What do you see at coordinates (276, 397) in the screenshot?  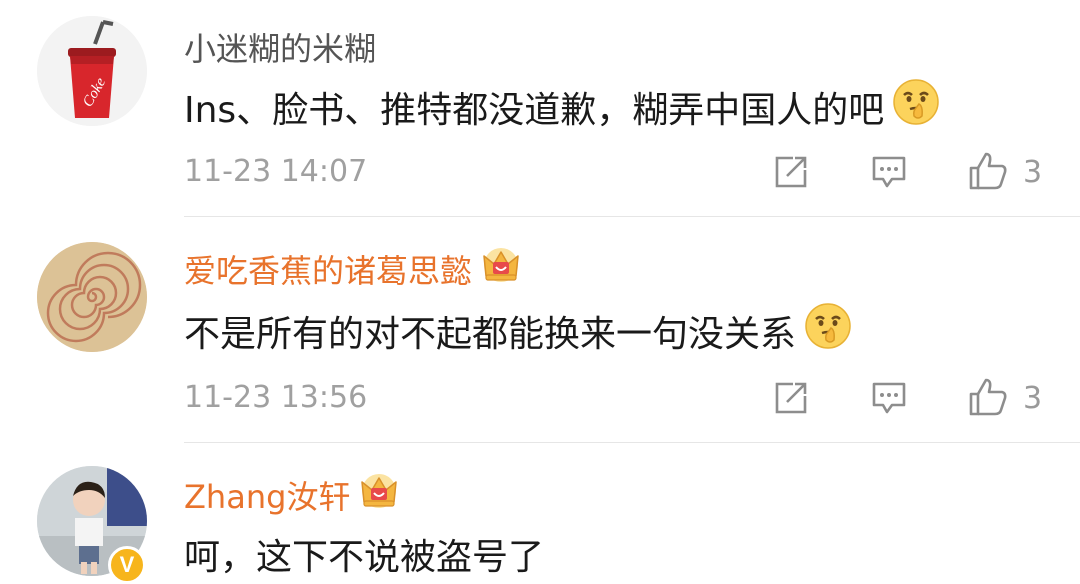 I see `timestamp: 11-23 13:56` at bounding box center [276, 397].